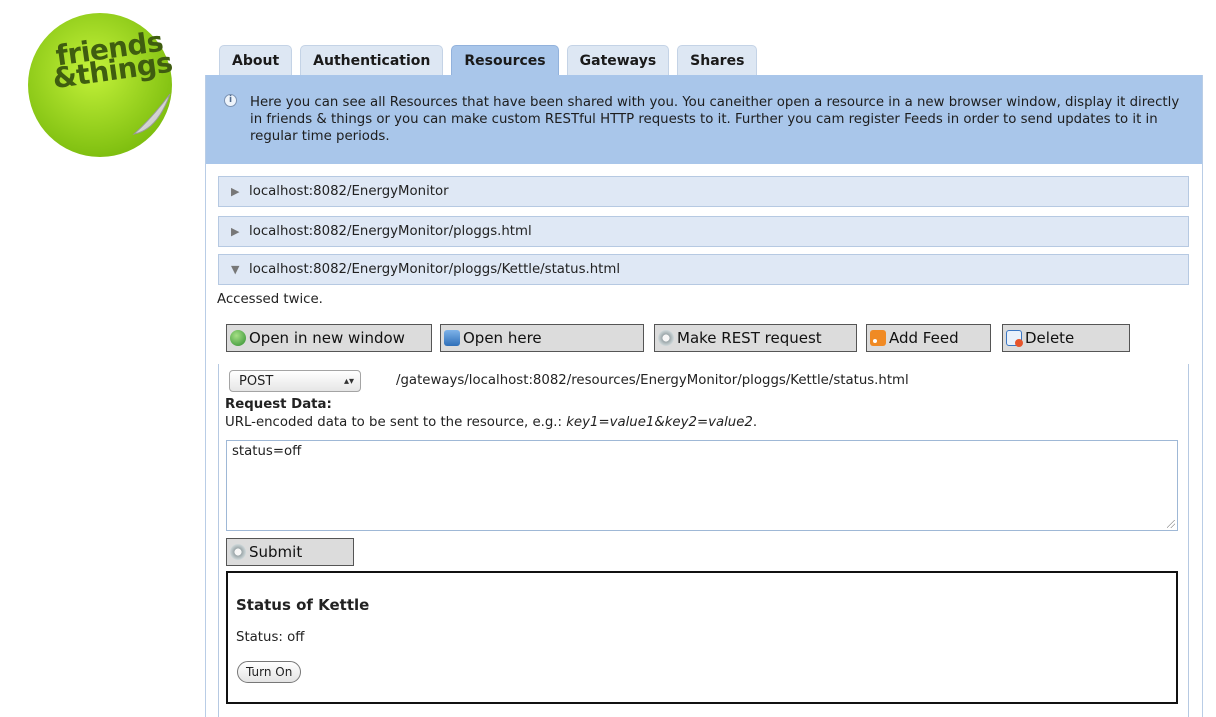 The height and width of the screenshot is (717, 1216). Describe the element at coordinates (505, 60) in the screenshot. I see `tab-resources: Resources` at that location.